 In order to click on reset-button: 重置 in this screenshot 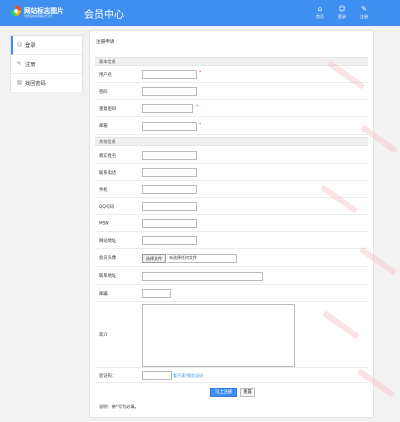, I will do `click(247, 392)`.